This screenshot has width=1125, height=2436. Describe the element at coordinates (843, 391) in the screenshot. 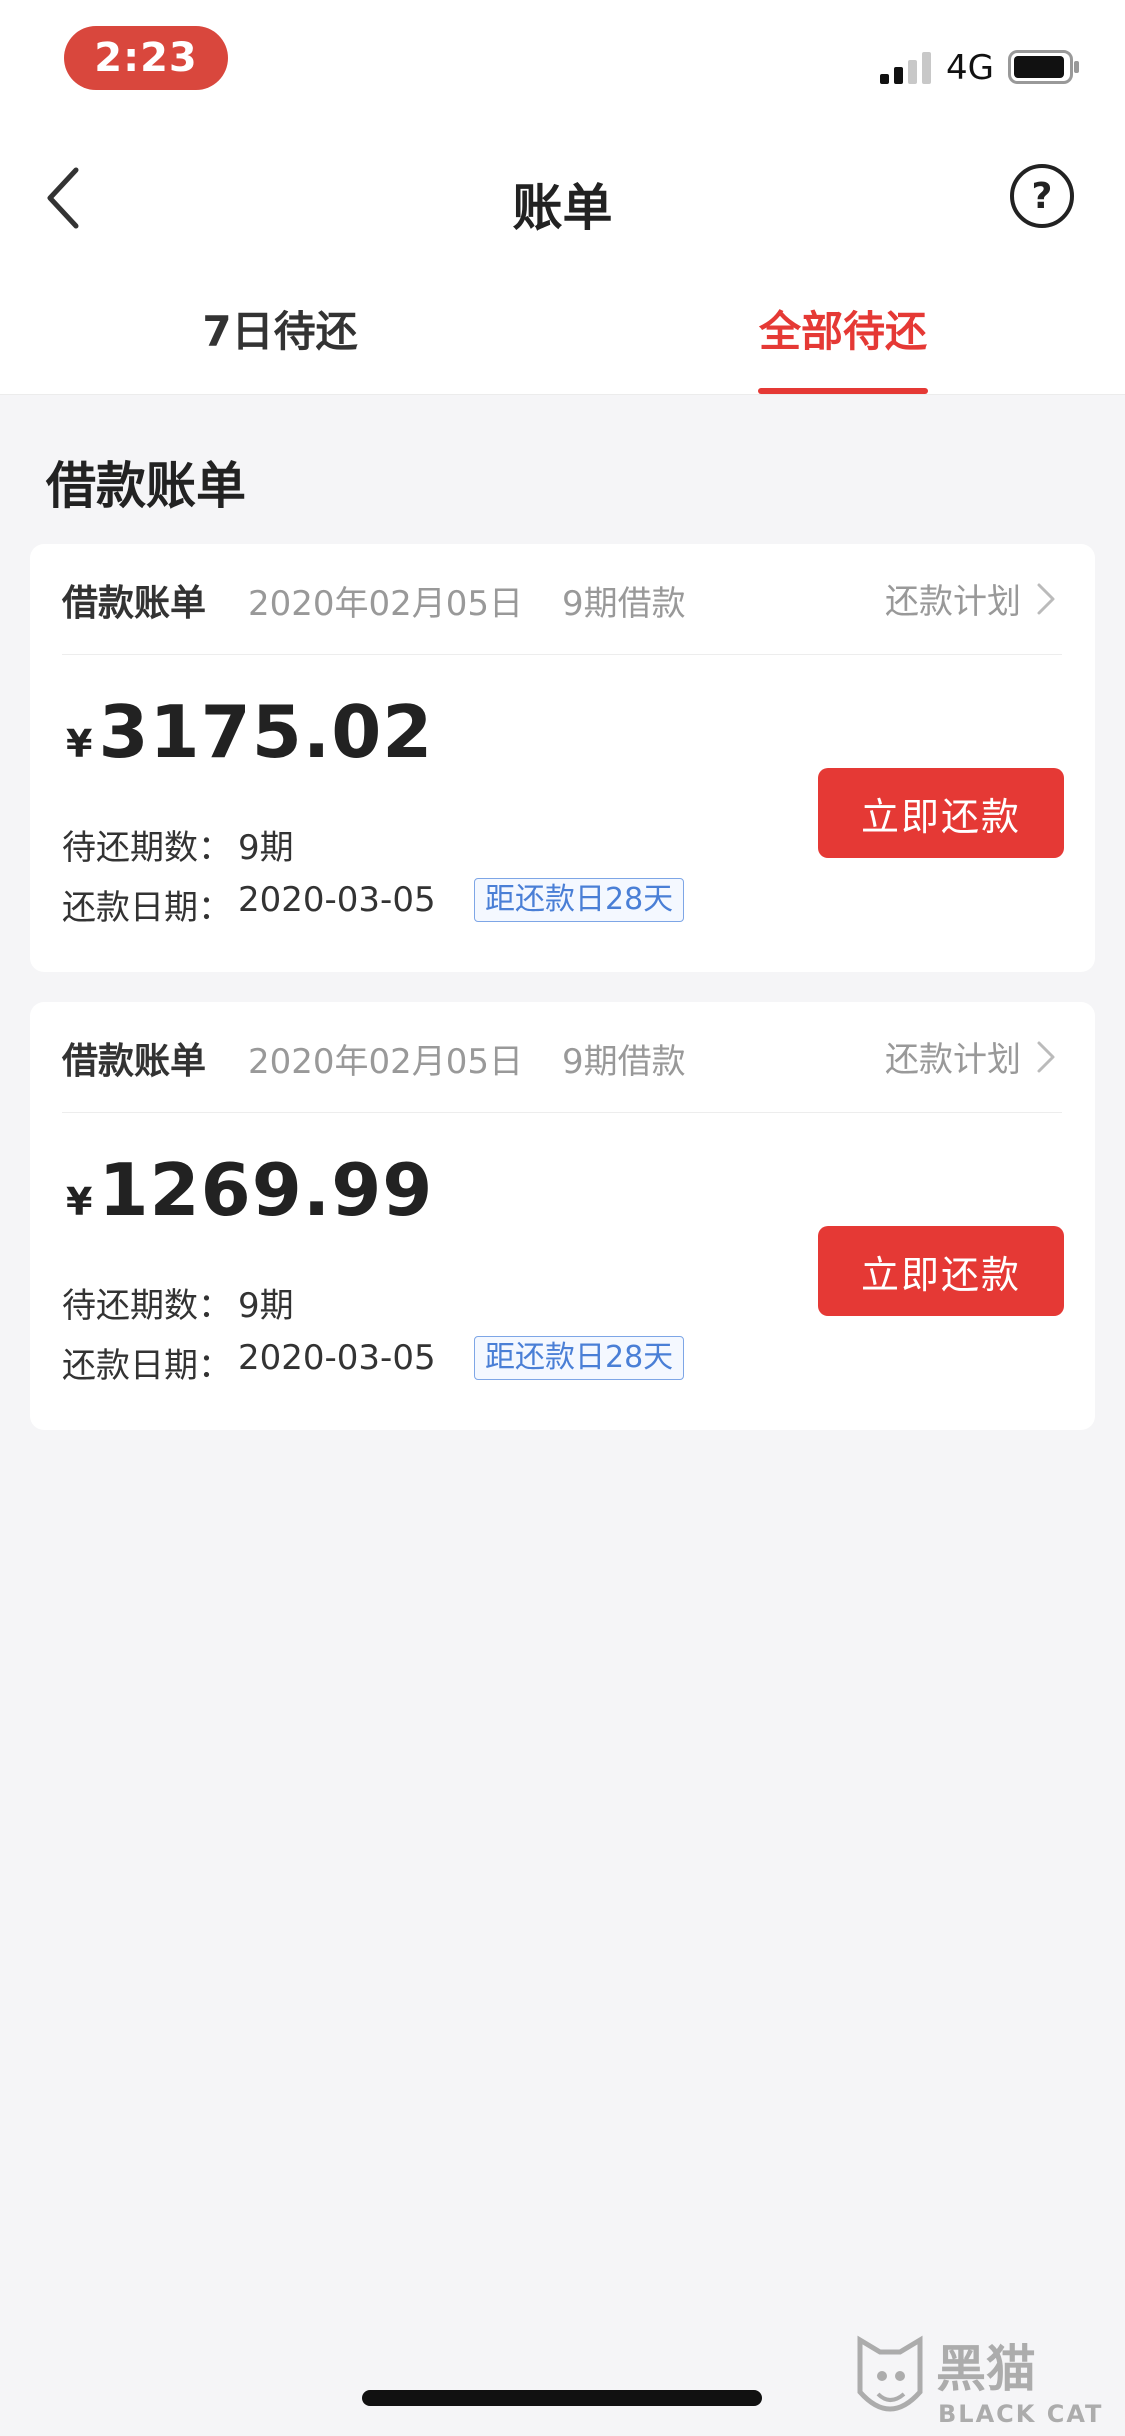

I see `active-tab-indicator` at that location.